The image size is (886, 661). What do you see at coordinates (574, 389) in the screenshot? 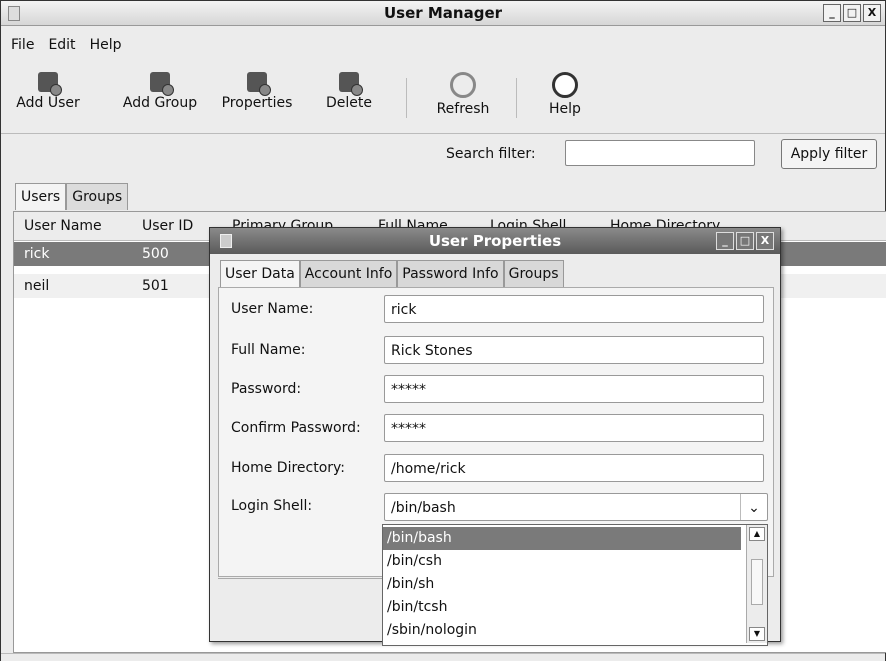
I see `password-field: *****` at bounding box center [574, 389].